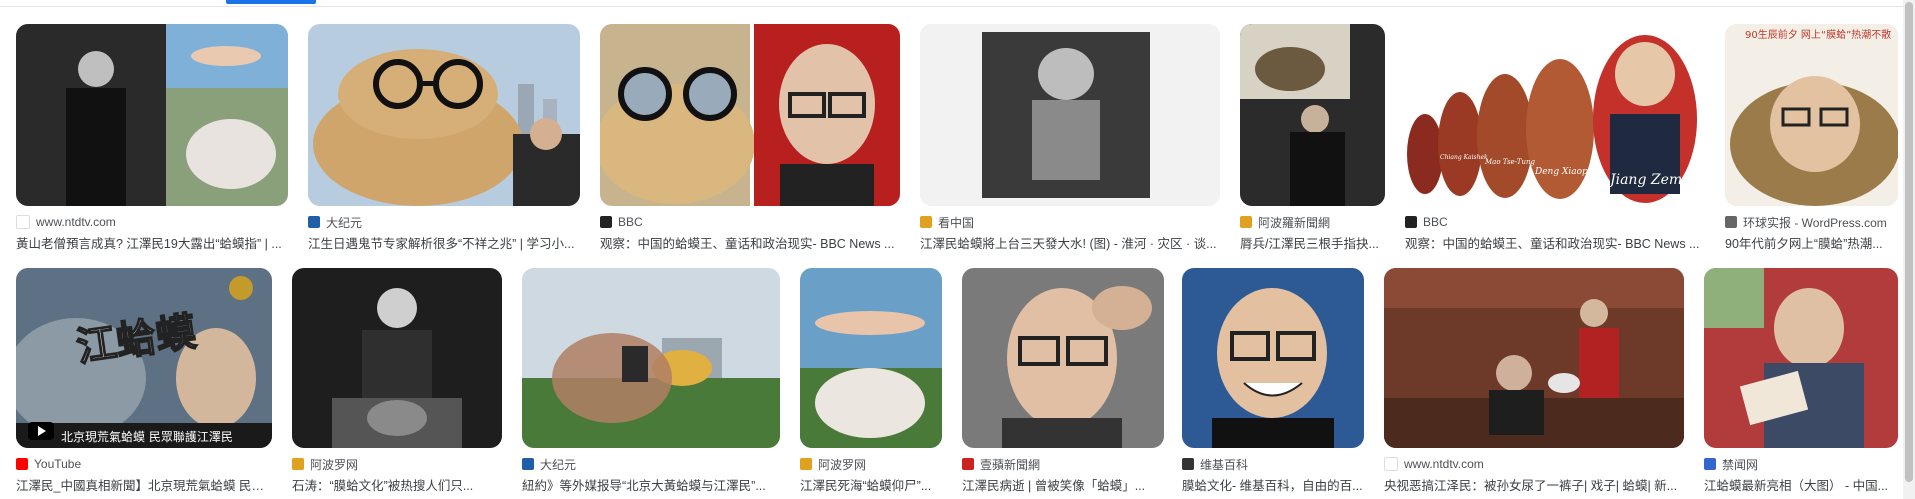 The image size is (1915, 499). Describe the element at coordinates (1568, 172) in the screenshot. I see `doll-signature: Deng Xiaoping` at that location.